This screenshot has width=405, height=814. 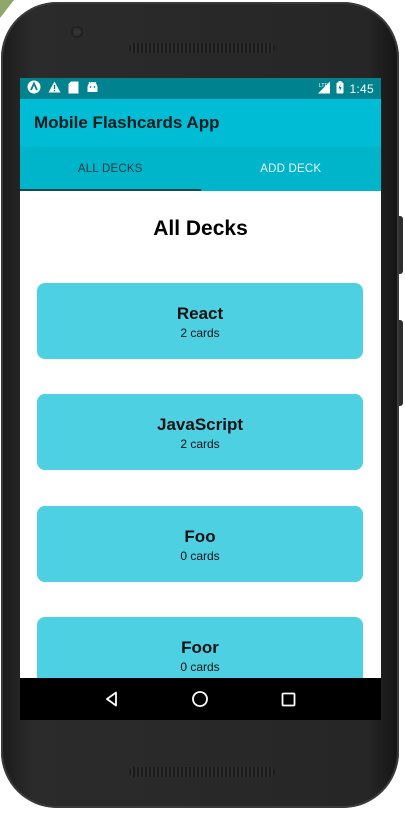 What do you see at coordinates (200, 424) in the screenshot?
I see `deck-title: JavaScript` at bounding box center [200, 424].